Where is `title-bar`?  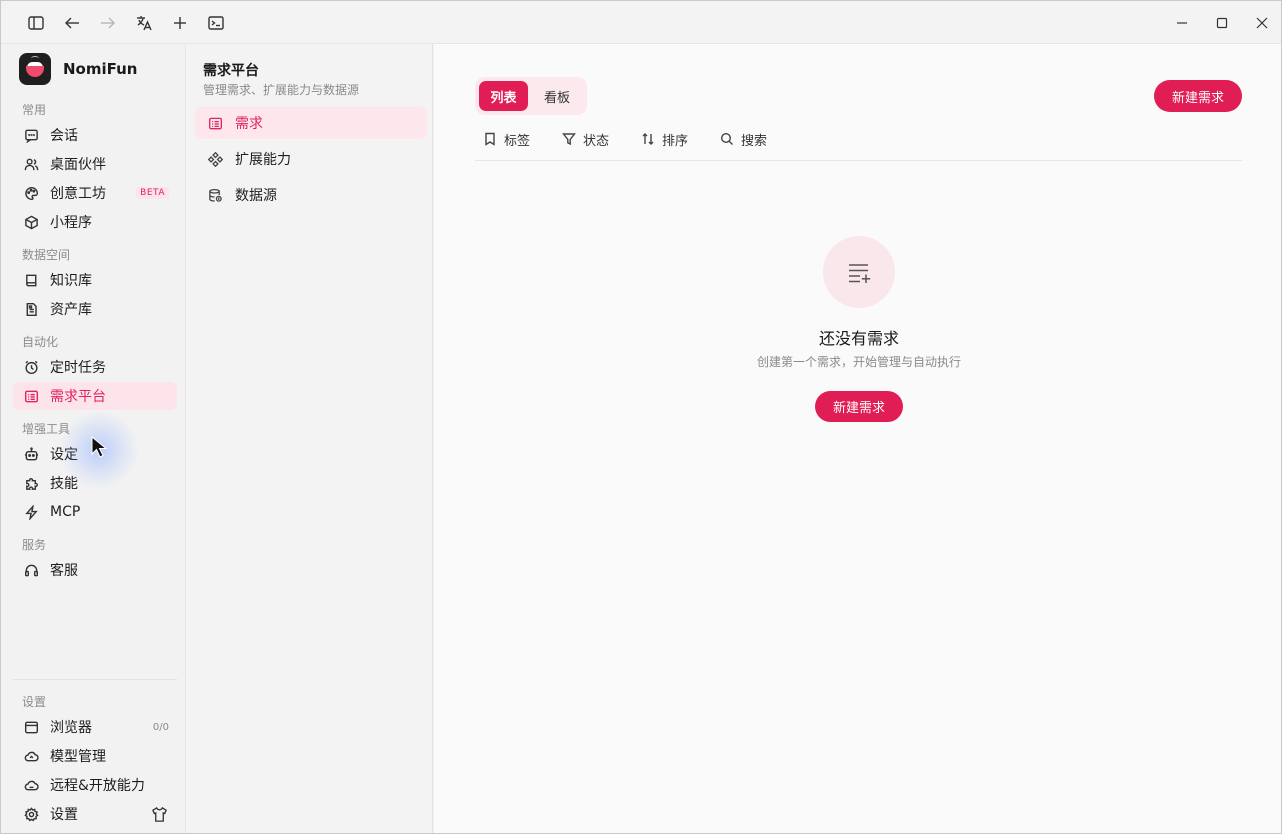 title-bar is located at coordinates (641, 22).